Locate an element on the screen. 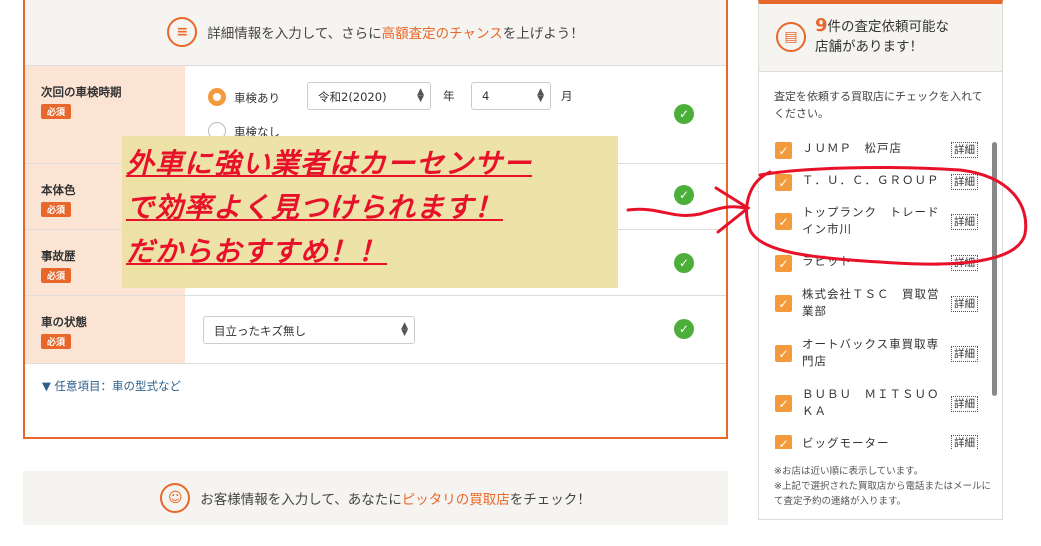 This screenshot has height=546, width=1041. form-header-text: 詳細情報を入力して、さらに高額査定のチャンスを上げよう！ is located at coordinates (395, 33).